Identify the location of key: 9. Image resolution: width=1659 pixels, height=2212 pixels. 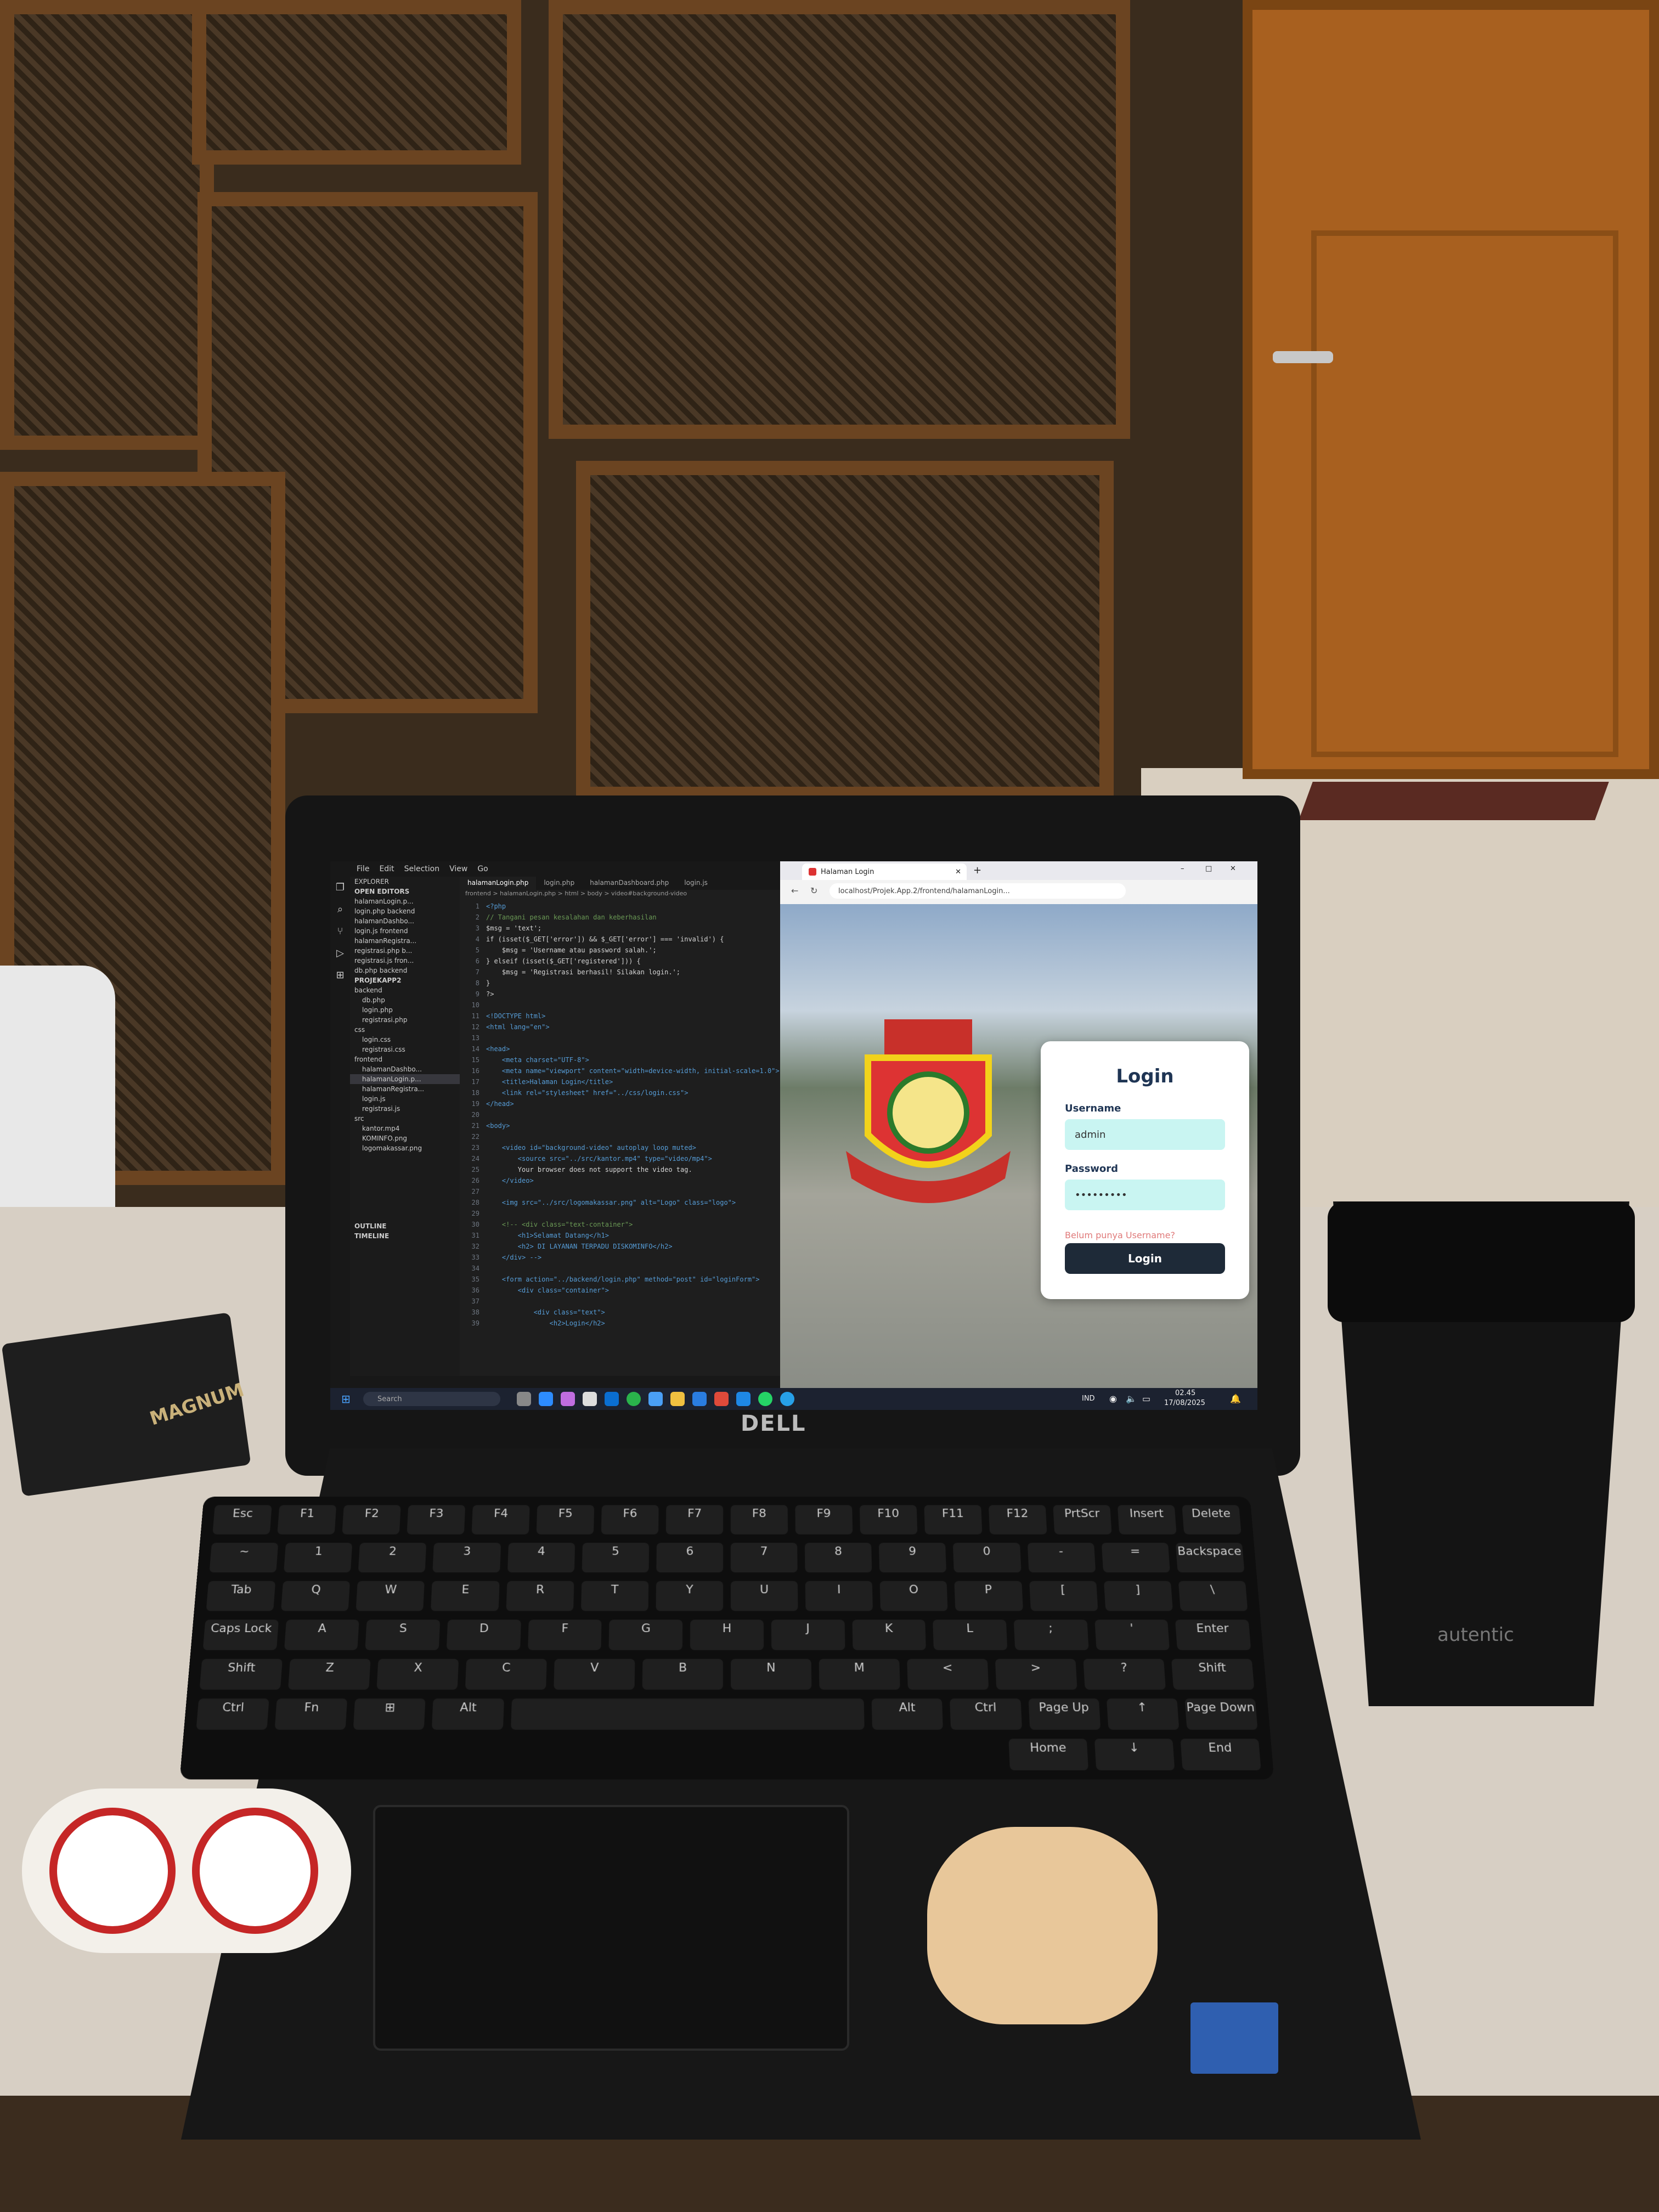
(913, 1558).